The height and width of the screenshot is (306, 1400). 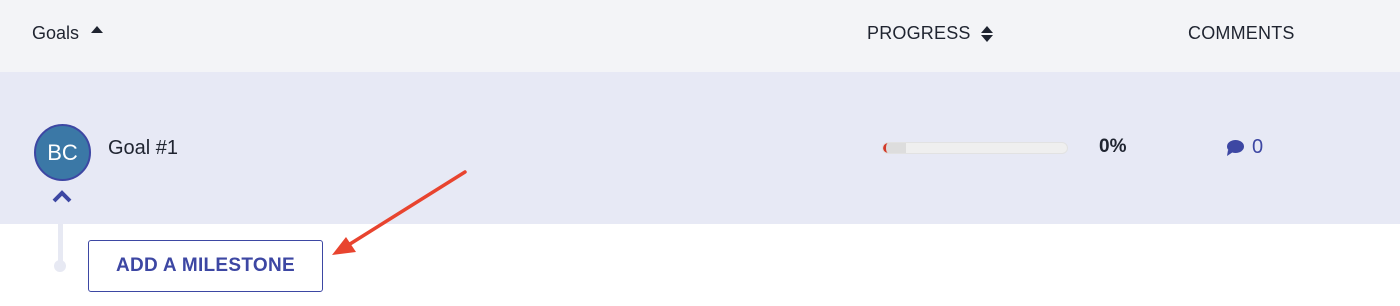 What do you see at coordinates (62, 196) in the screenshot?
I see `chevron-up-icon` at bounding box center [62, 196].